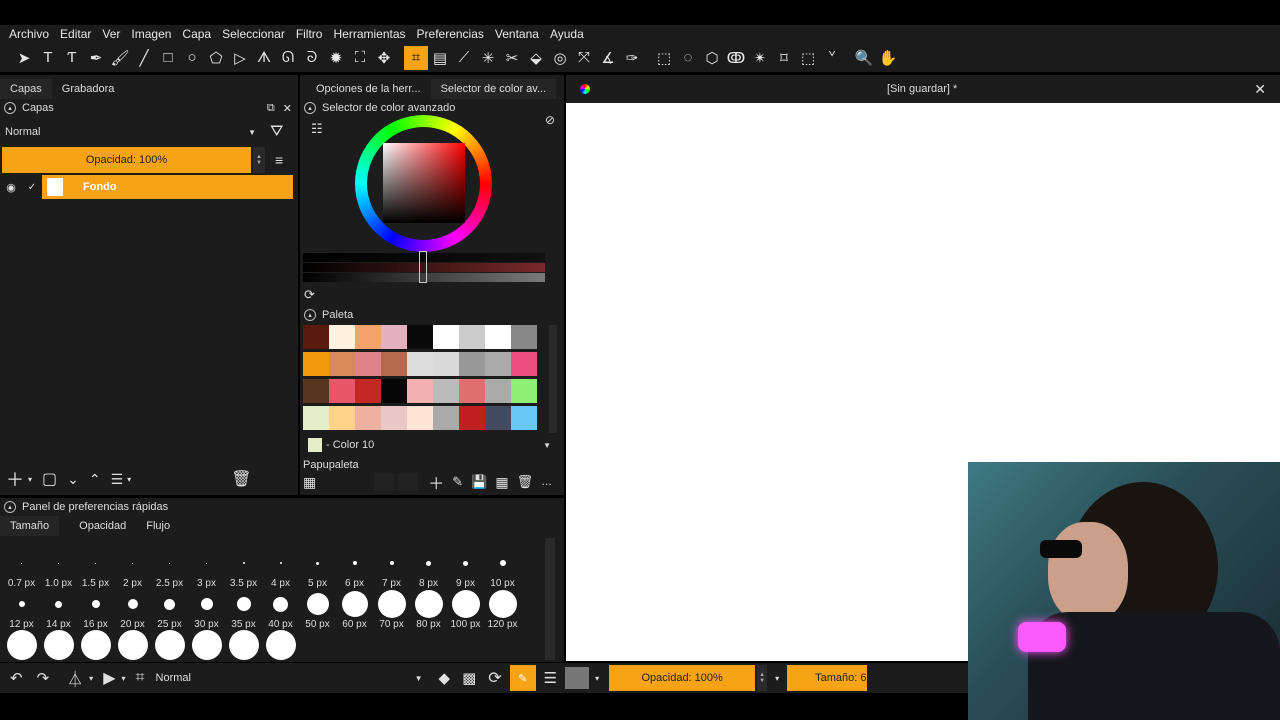 This screenshot has height=720, width=1280. Describe the element at coordinates (688, 58) in the screenshot. I see `ellipse-select-icon: ◌` at that location.